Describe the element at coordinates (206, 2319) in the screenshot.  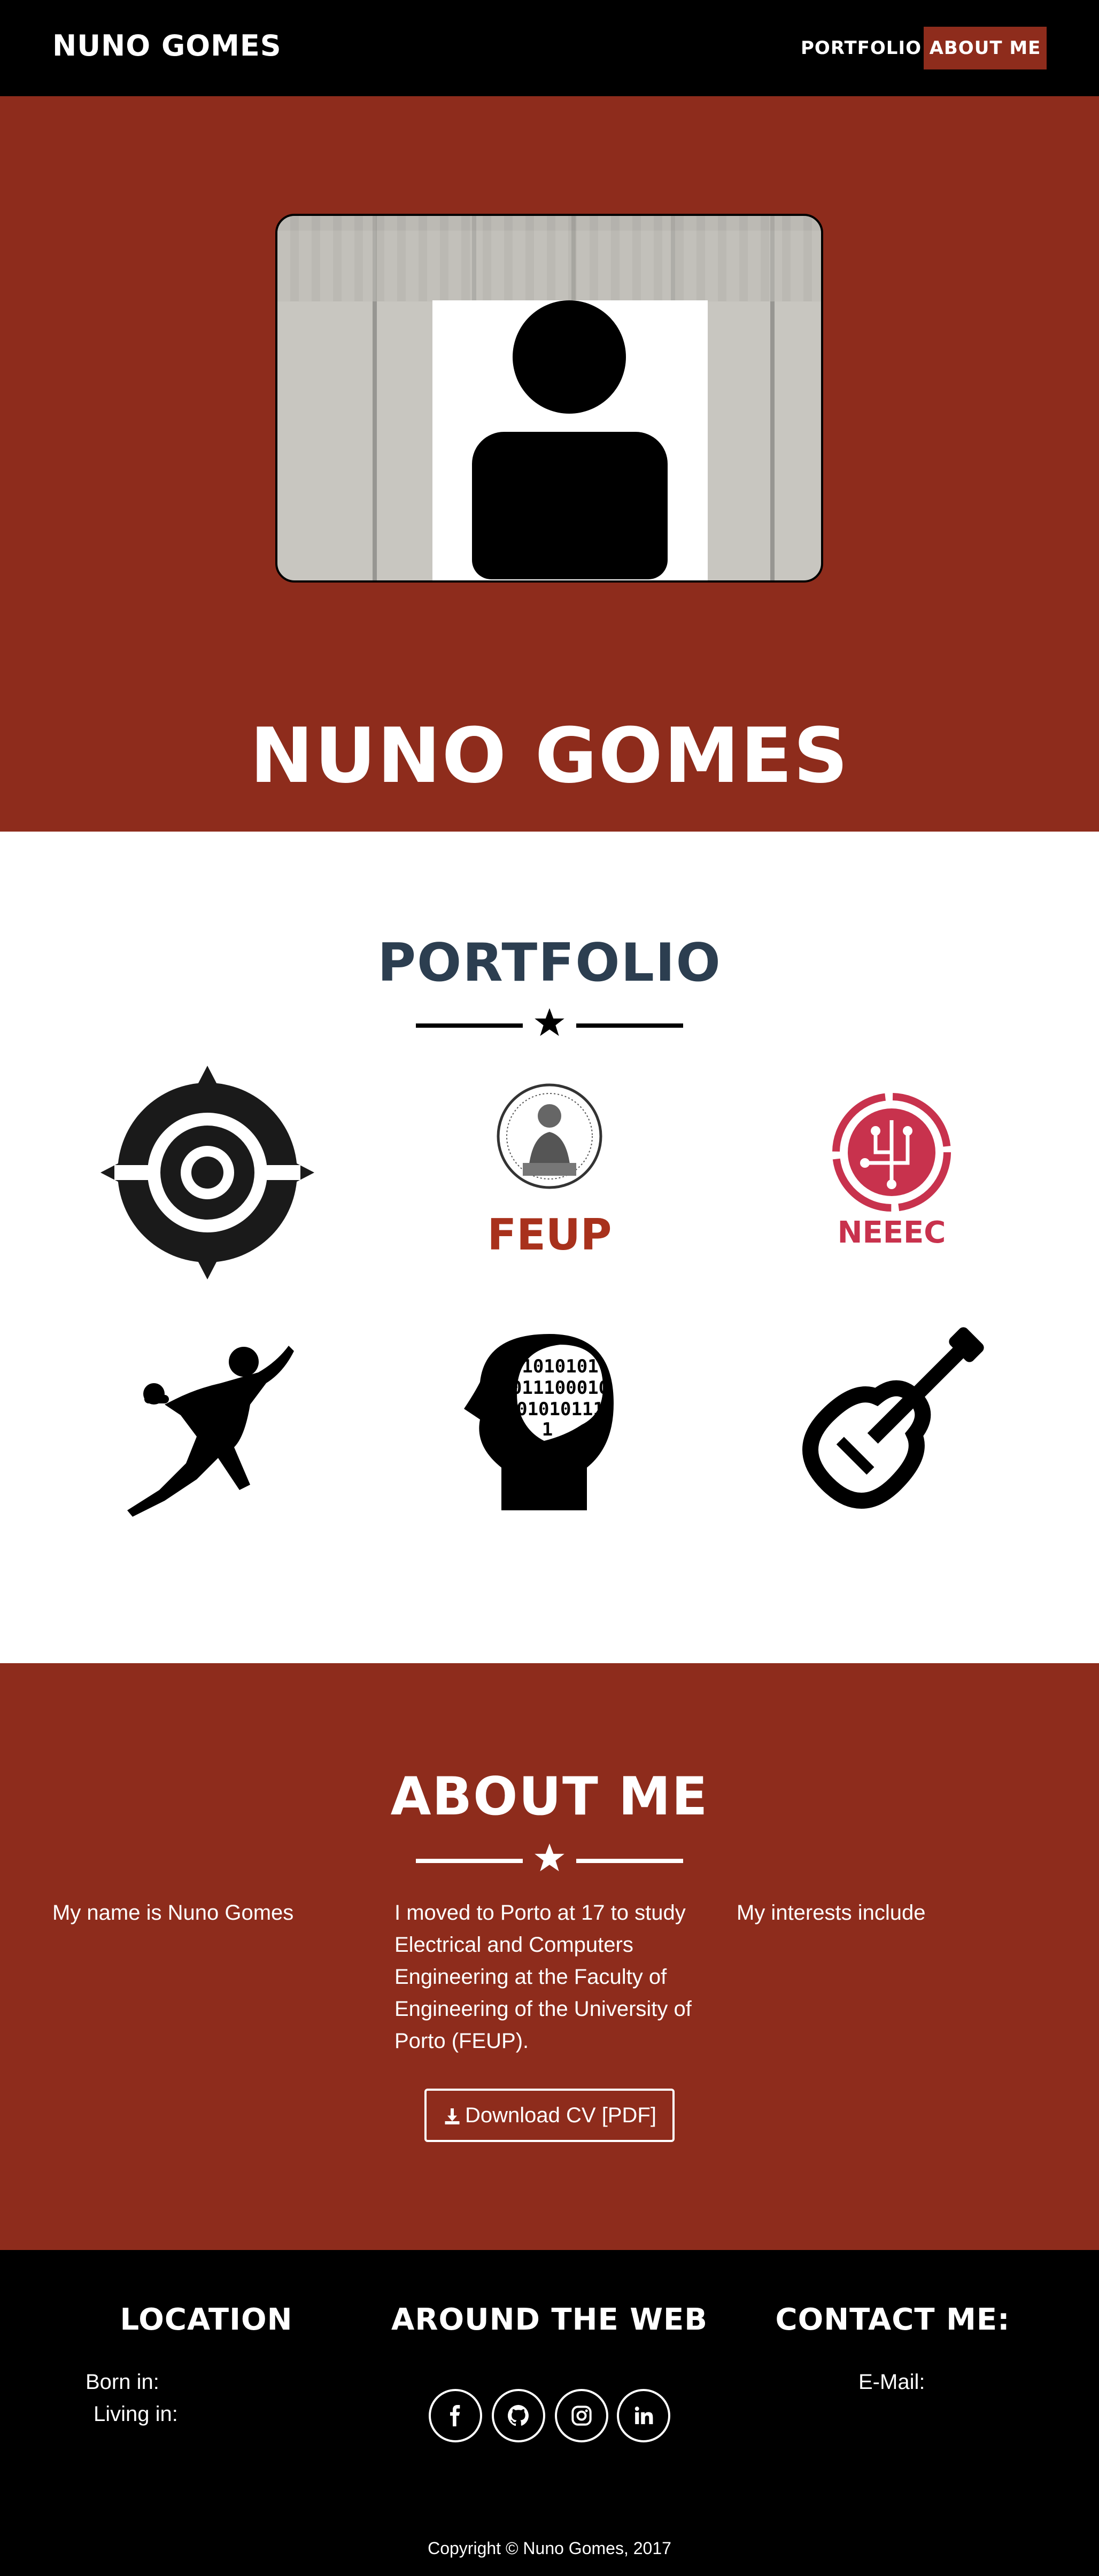
I see `location-heading: LOCATION` at that location.